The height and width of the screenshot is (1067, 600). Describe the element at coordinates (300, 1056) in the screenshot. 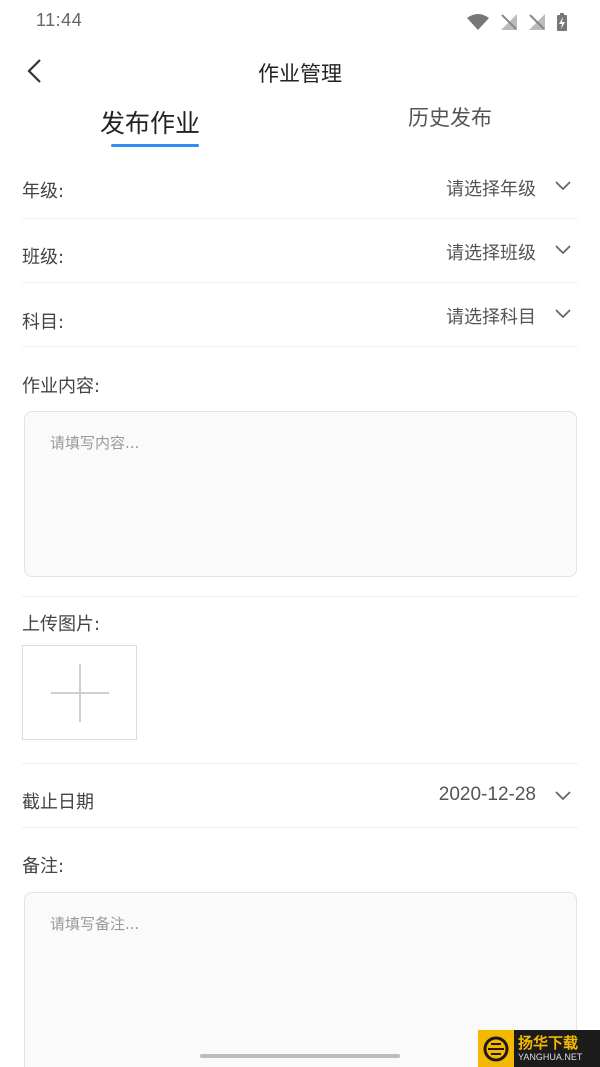

I see `home-indicator` at that location.